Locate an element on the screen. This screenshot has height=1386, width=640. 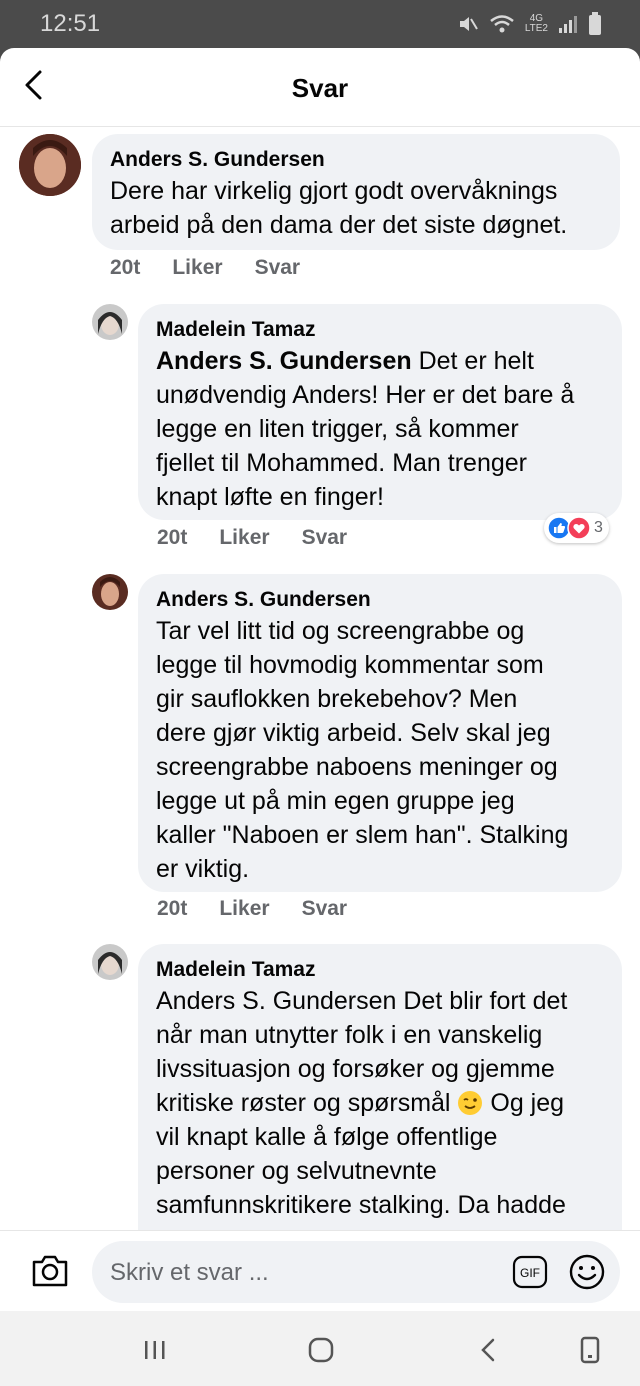
status-bar: 12:51 4G LTE2 is located at coordinates (320, 25).